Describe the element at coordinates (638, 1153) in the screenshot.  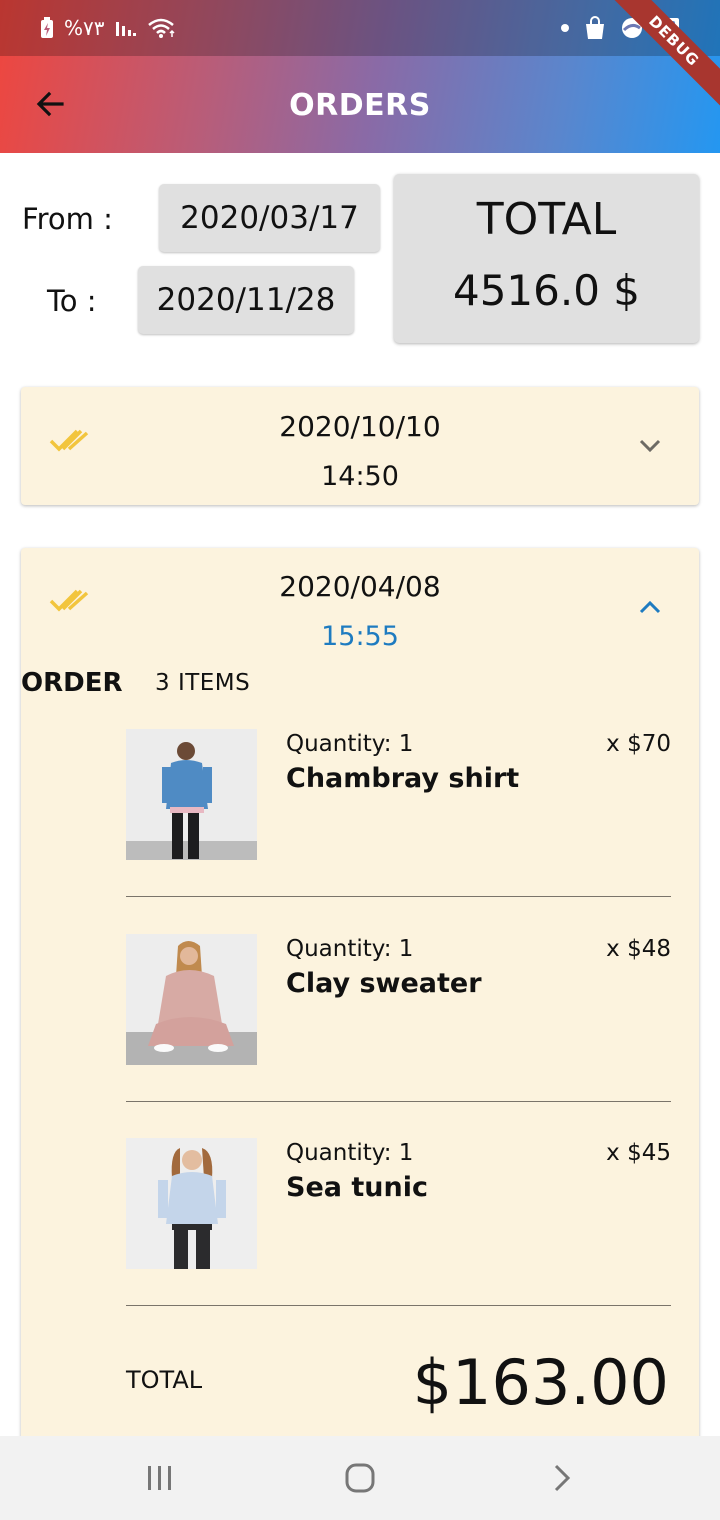
I see `item-price: x $45` at that location.